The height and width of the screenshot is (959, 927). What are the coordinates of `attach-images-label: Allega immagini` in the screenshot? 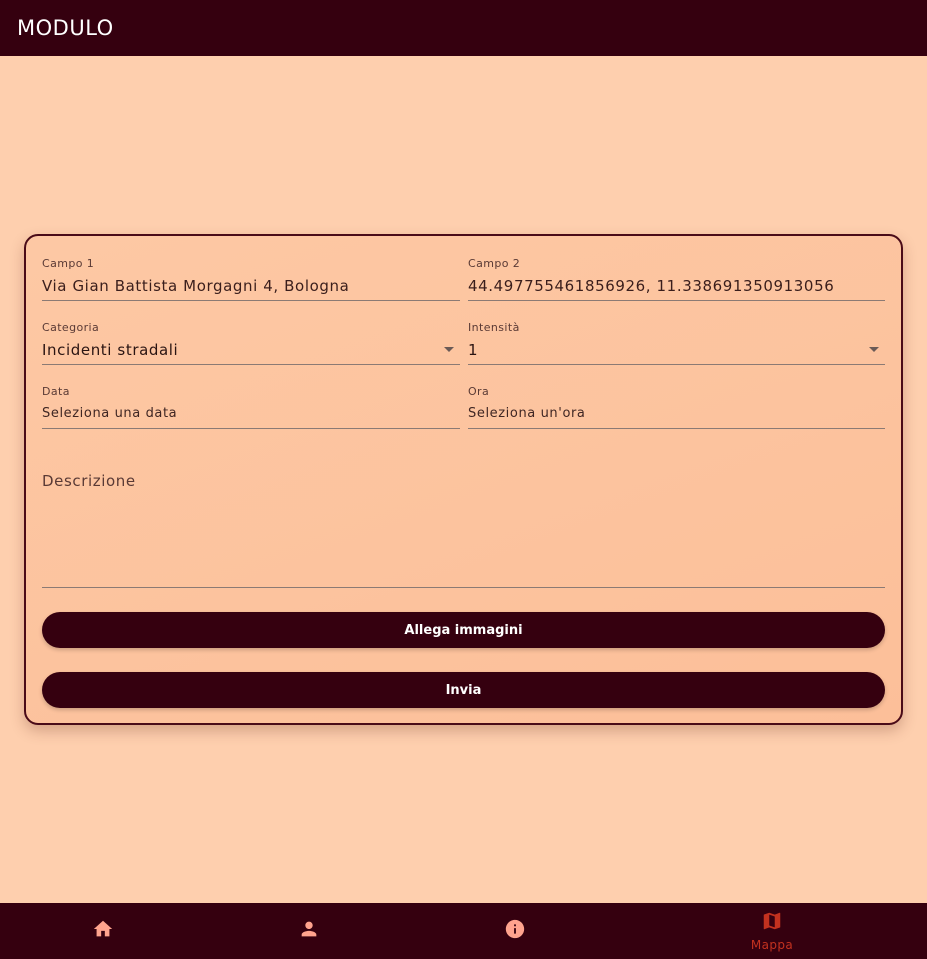 It's located at (463, 630).